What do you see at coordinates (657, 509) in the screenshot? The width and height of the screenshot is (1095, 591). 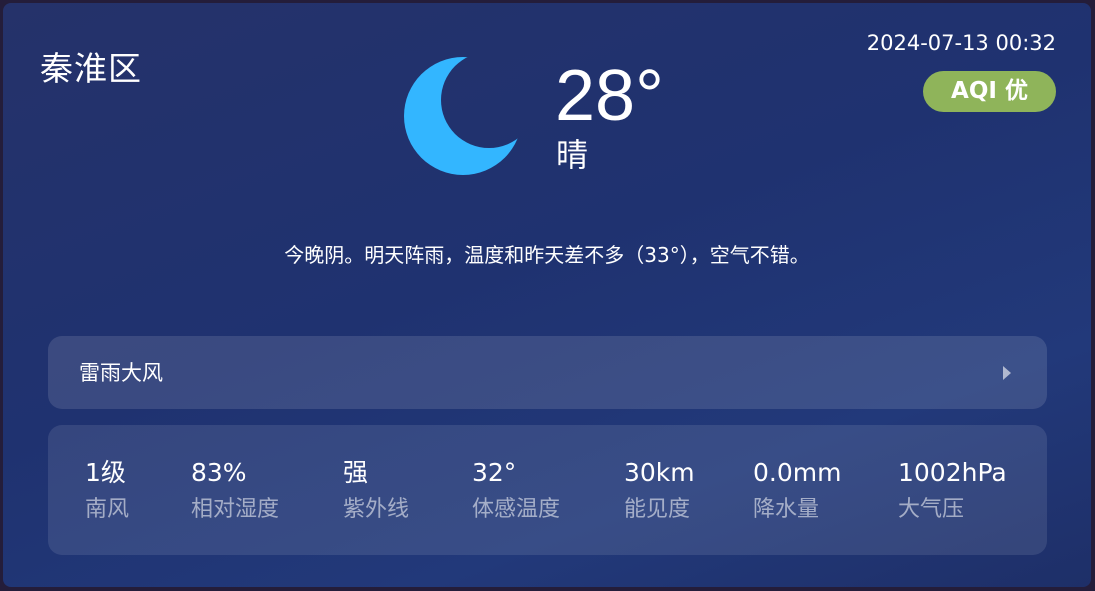 I see `metric-label: 能见度` at bounding box center [657, 509].